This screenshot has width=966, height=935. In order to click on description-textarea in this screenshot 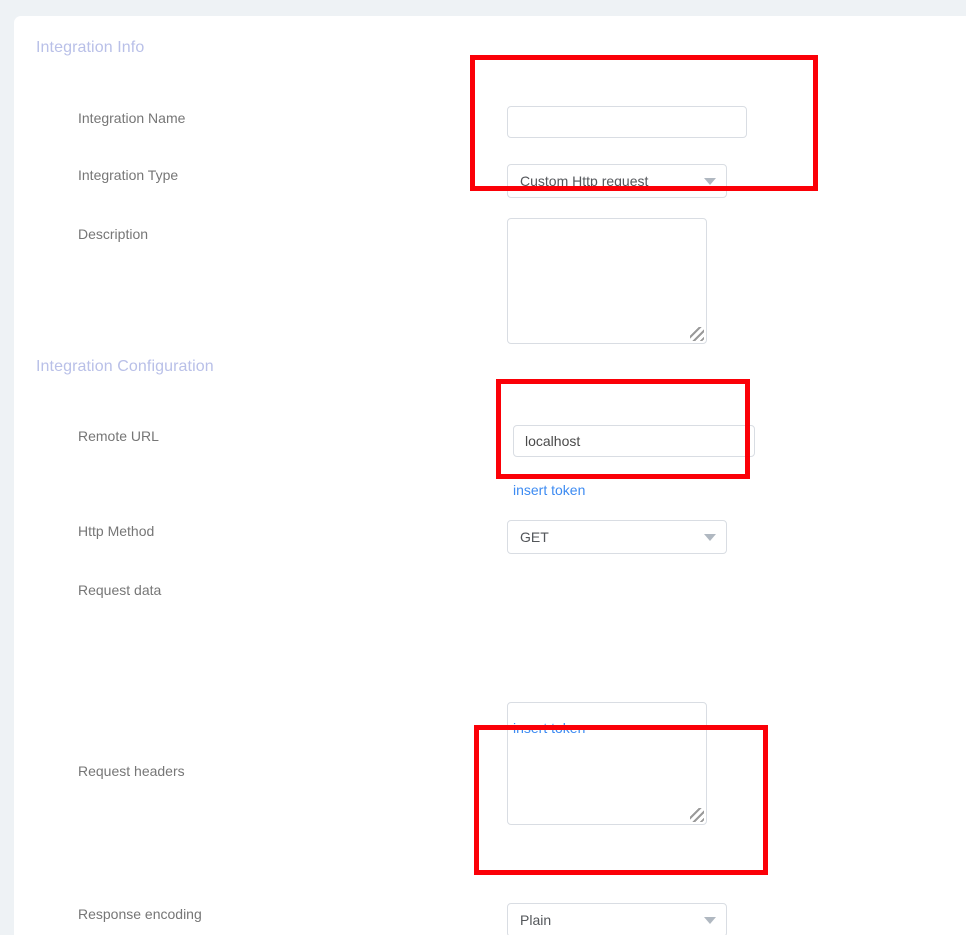, I will do `click(607, 281)`.